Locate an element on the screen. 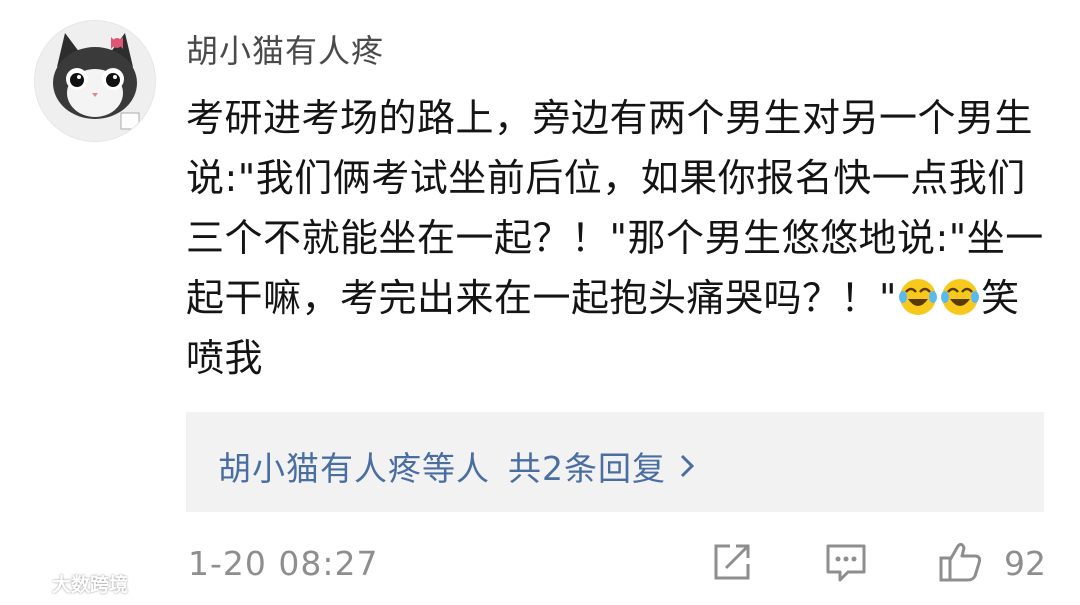 This screenshot has height=605, width=1080. watermark-text: 大数跨境 is located at coordinates (90, 585).